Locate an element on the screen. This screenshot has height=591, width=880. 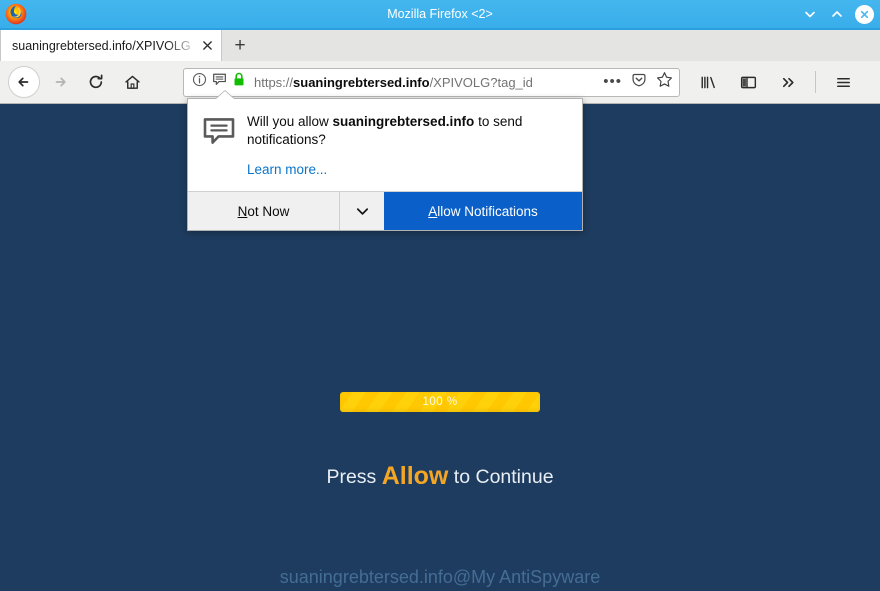
window-controls is located at coordinates (837, 14).